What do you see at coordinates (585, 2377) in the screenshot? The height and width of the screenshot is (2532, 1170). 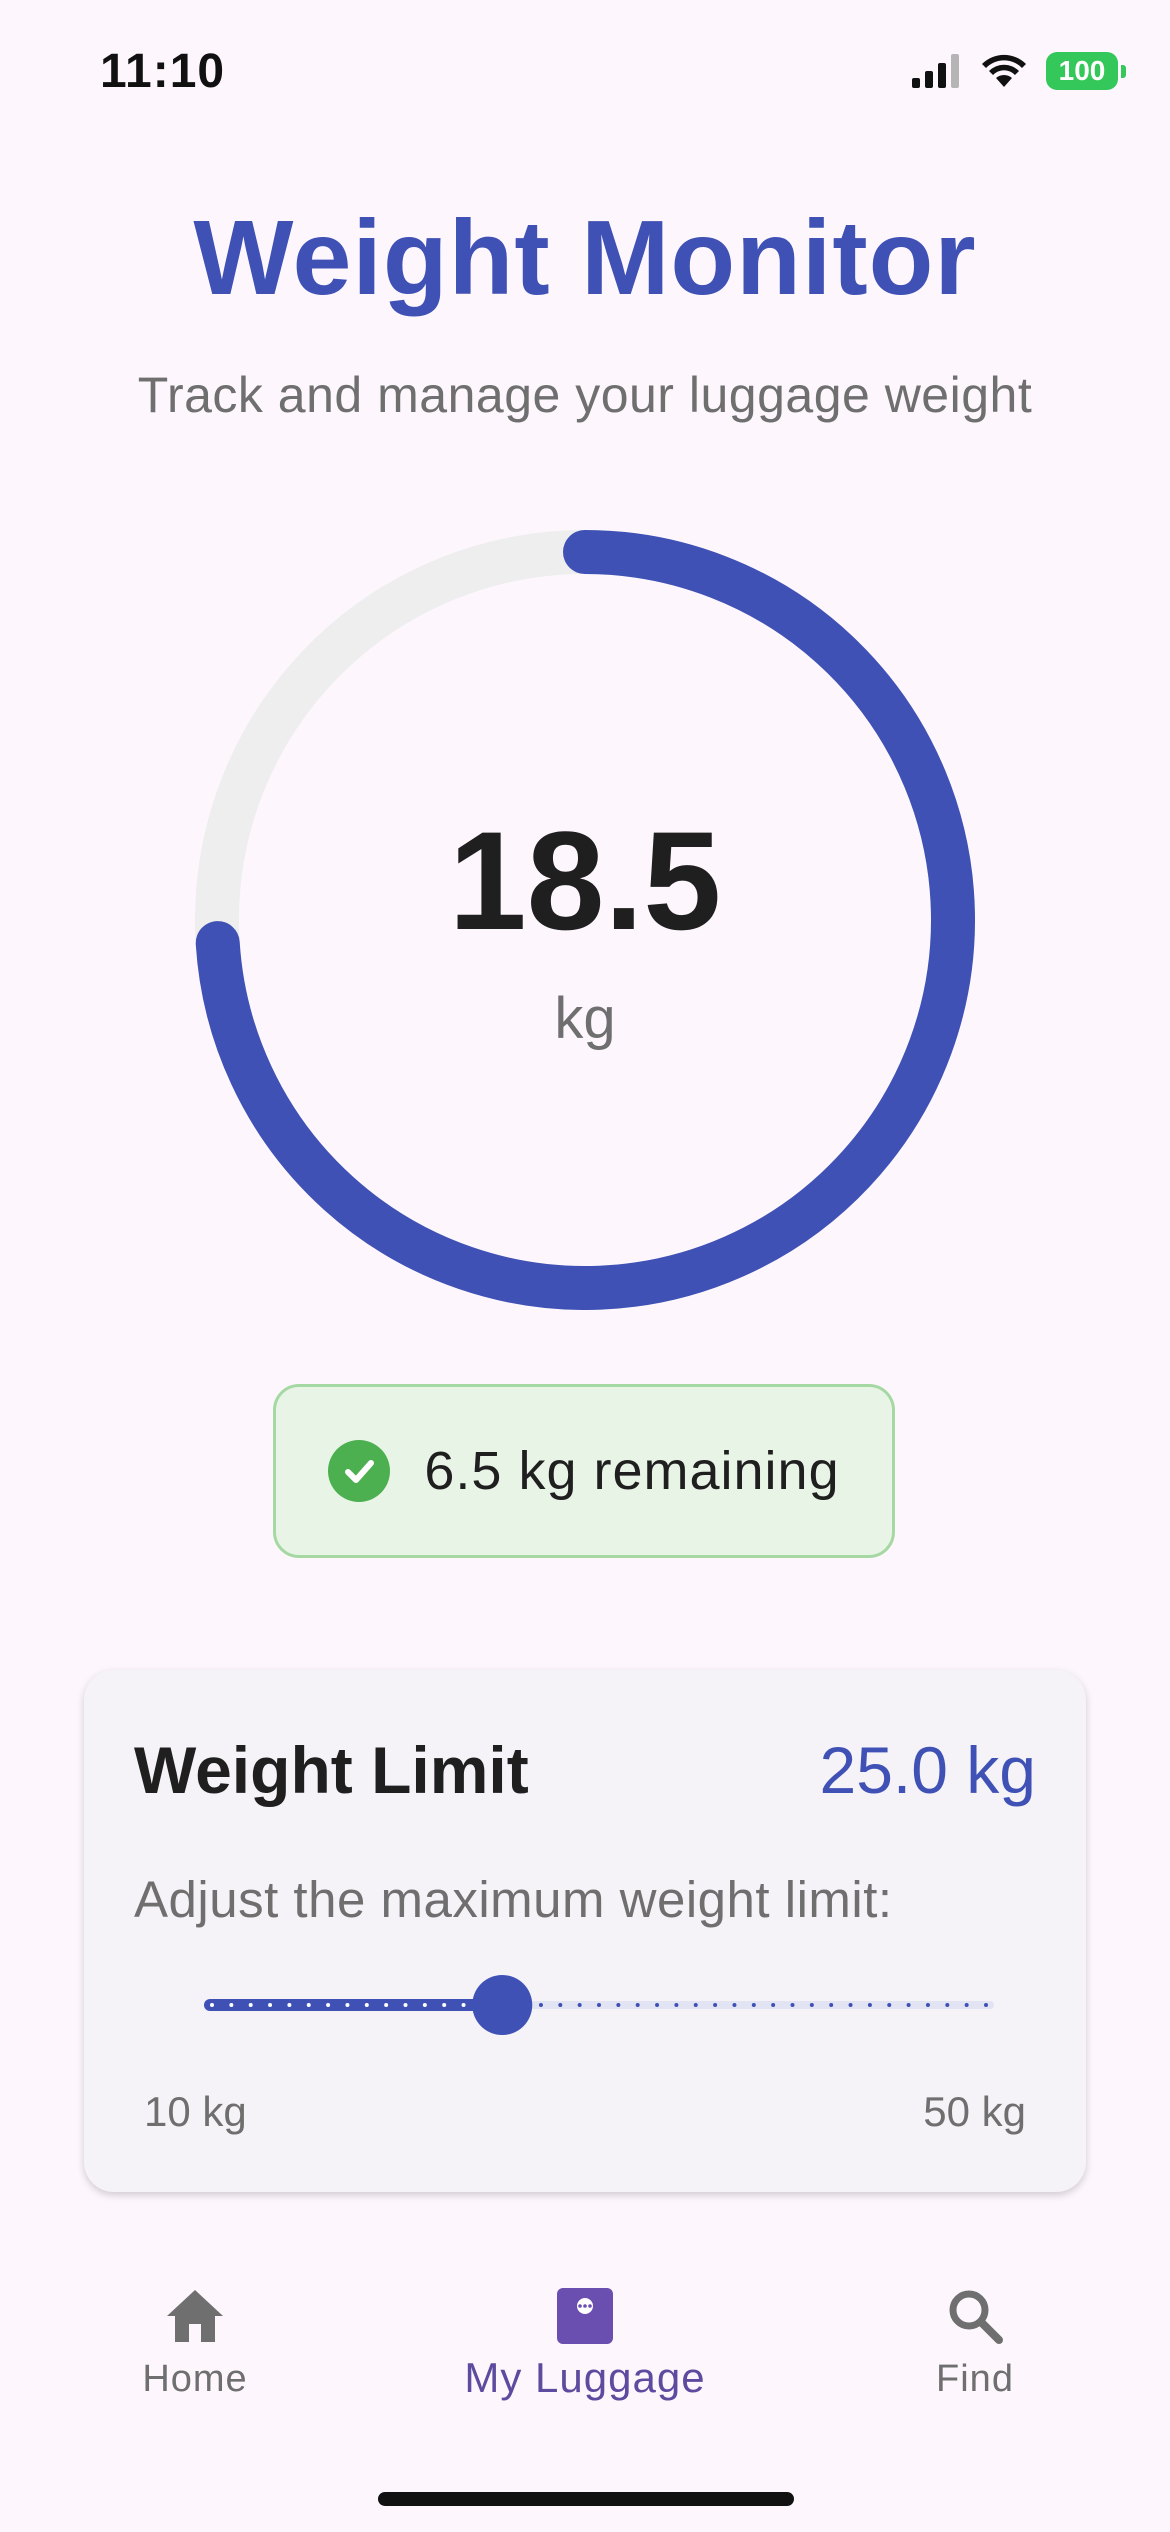 I see `nav-label-my-luggage: My Luggage` at bounding box center [585, 2377].